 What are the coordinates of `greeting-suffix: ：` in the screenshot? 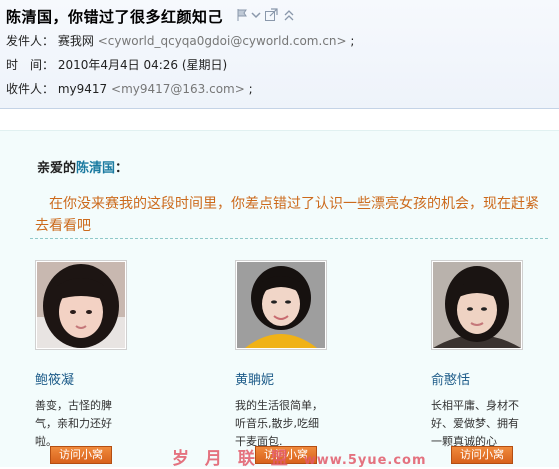 It's located at (122, 168).